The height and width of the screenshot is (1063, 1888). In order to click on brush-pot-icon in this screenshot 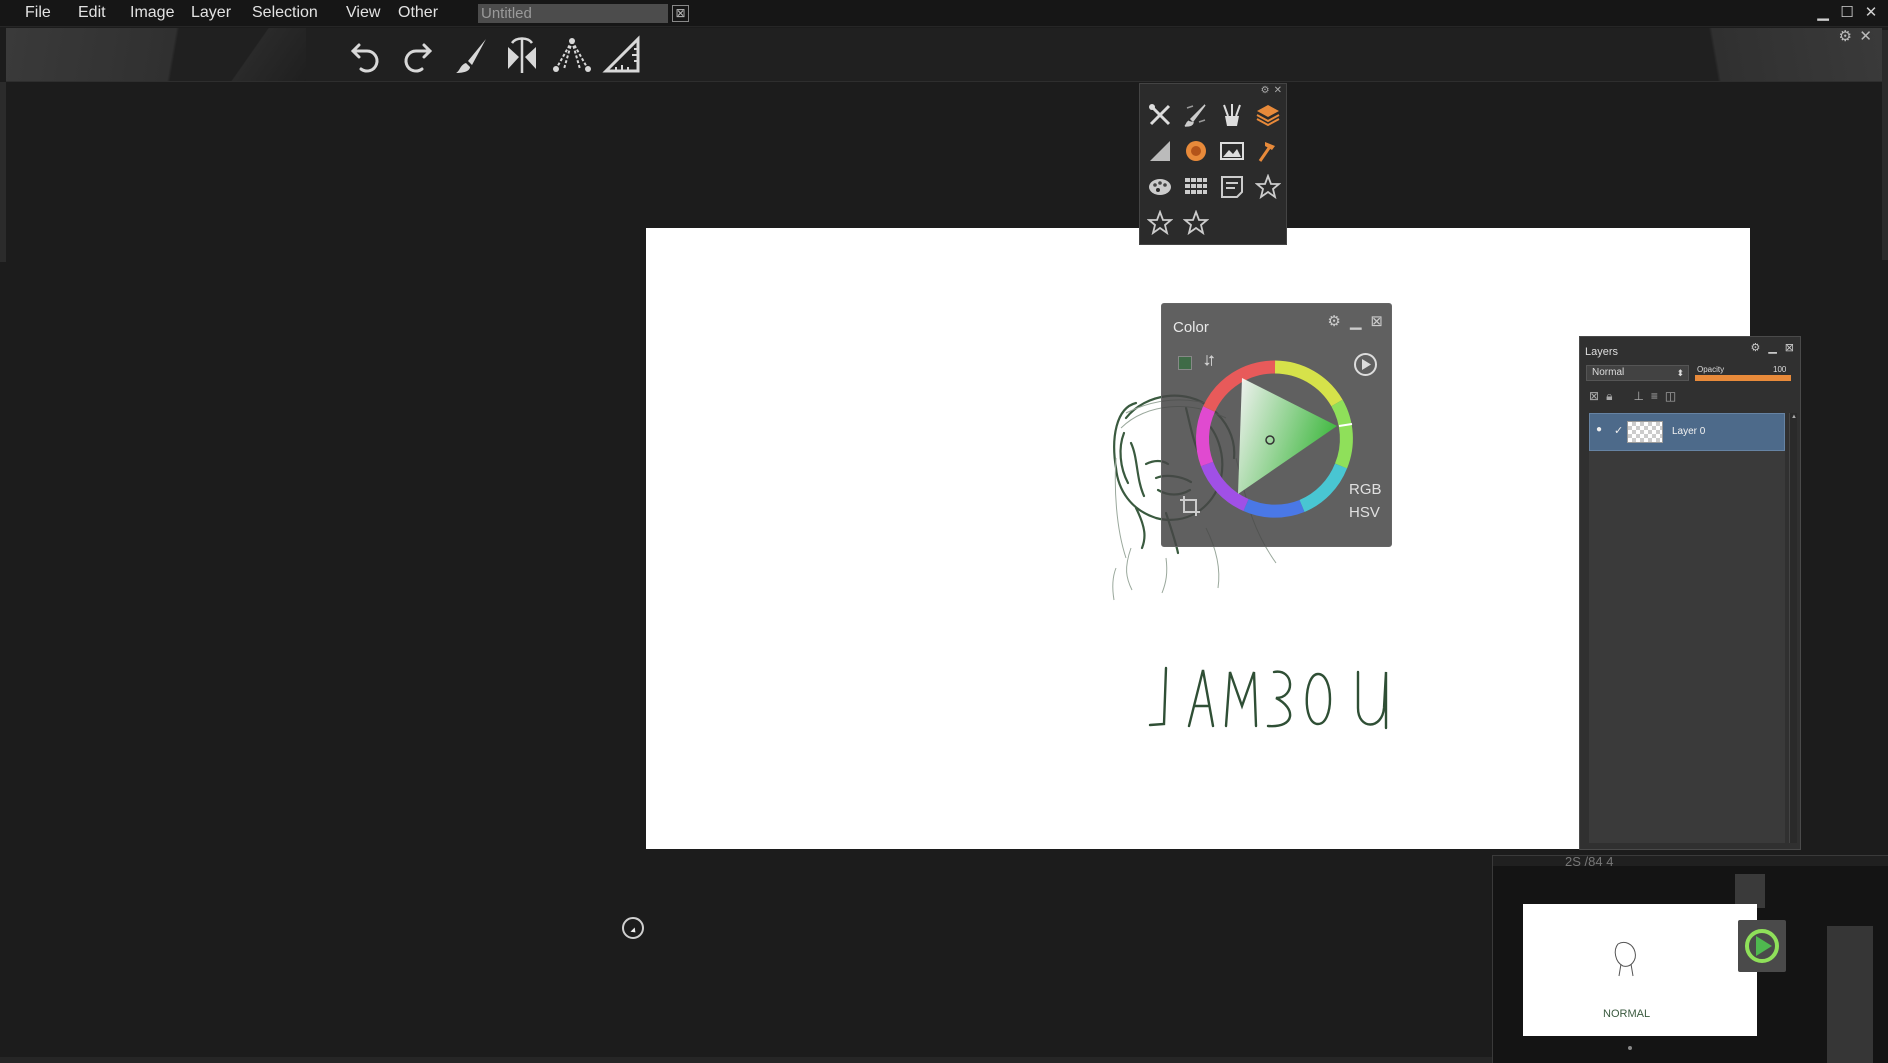, I will do `click(1232, 115)`.